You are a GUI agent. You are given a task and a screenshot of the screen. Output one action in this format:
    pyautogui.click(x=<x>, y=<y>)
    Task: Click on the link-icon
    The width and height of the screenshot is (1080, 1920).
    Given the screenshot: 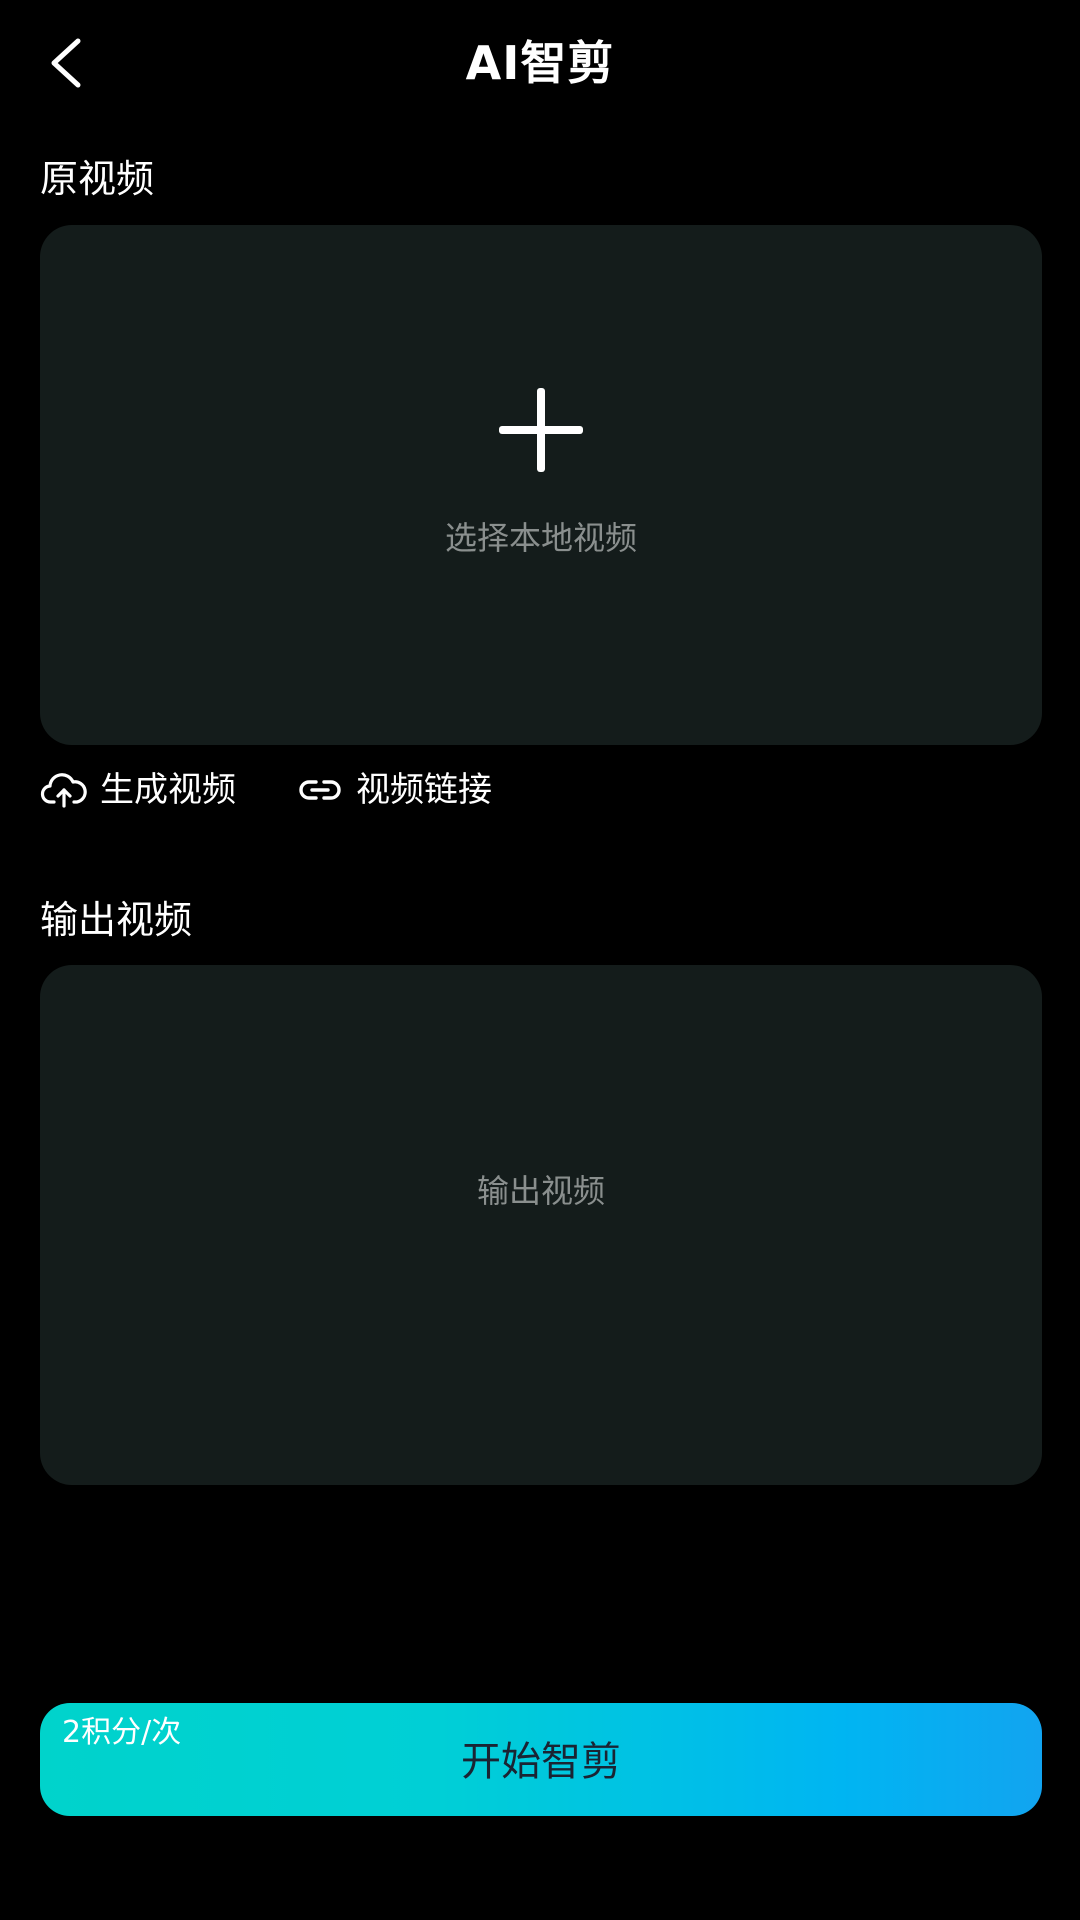 What is the action you would take?
    pyautogui.click(x=320, y=790)
    